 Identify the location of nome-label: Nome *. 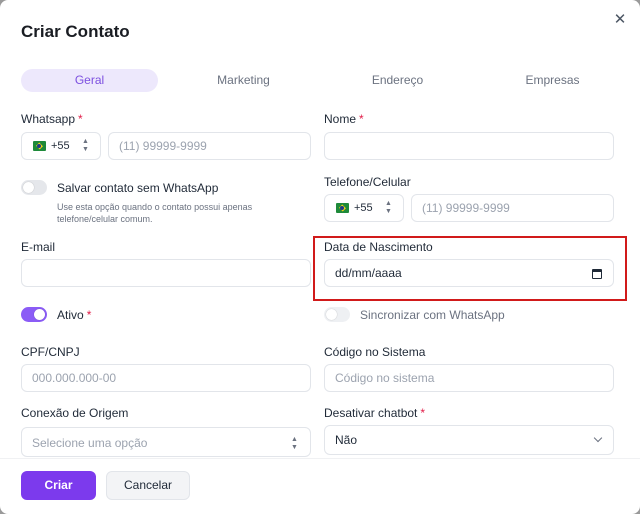
(344, 119).